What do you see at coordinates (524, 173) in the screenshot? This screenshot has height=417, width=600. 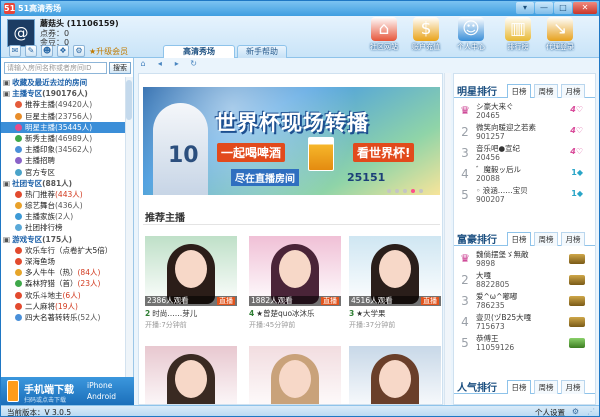 I see `ranking-row: 4 ゛魔毅ッ后ル 20088 1◆` at bounding box center [524, 173].